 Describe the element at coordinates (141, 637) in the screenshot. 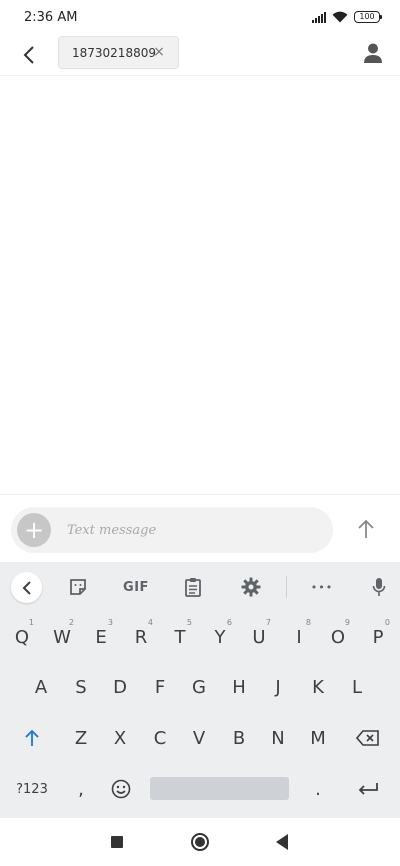

I see `key-r: R4` at that location.